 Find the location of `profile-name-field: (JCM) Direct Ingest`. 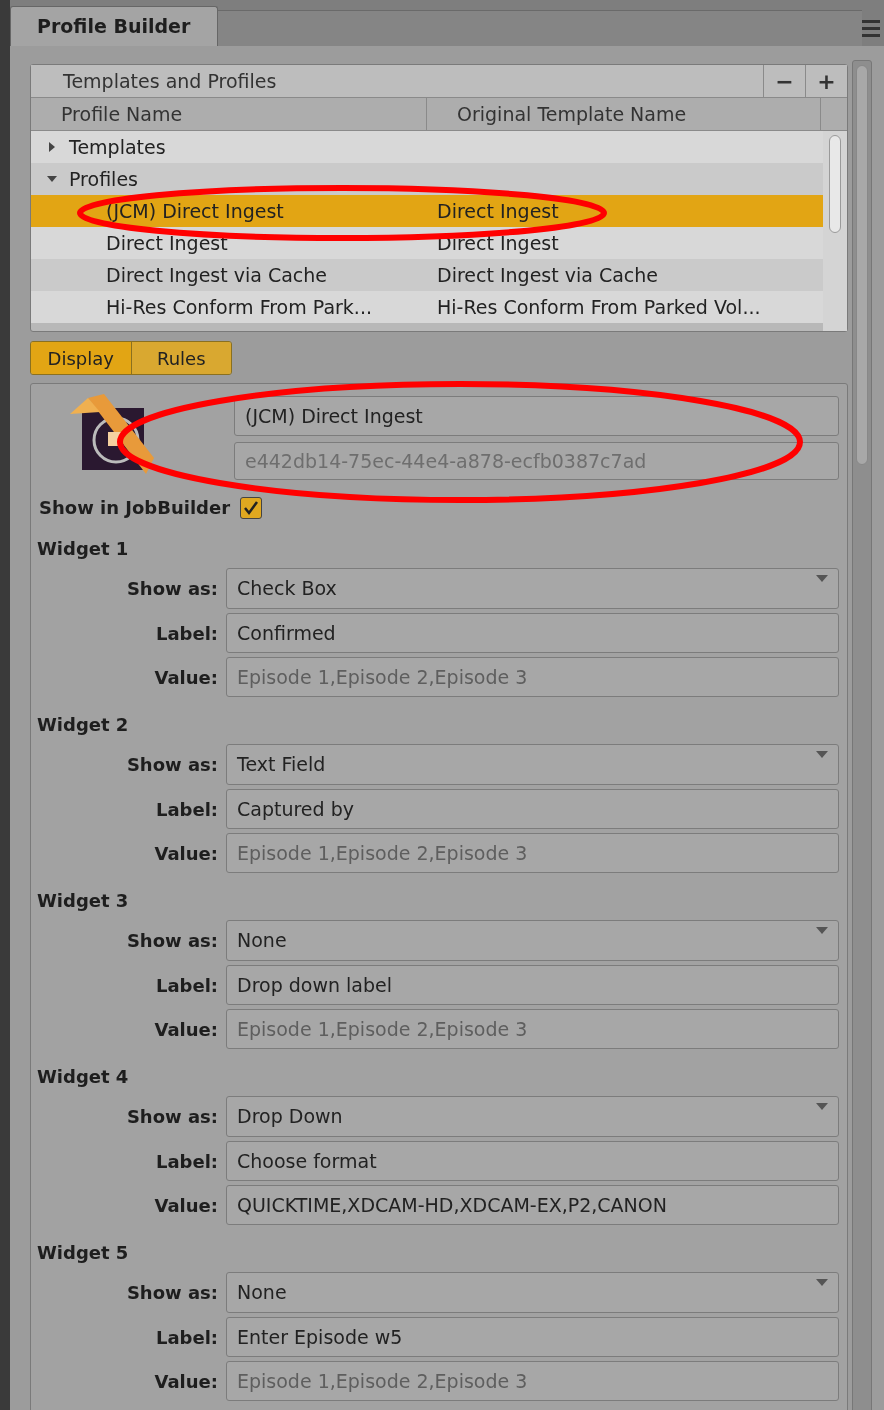

profile-name-field: (JCM) Direct Ingest is located at coordinates (536, 416).